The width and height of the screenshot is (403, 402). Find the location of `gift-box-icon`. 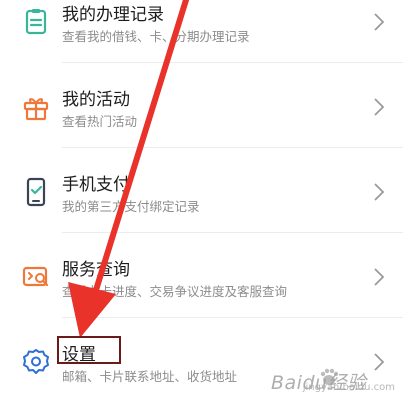

gift-box-icon is located at coordinates (36, 109).